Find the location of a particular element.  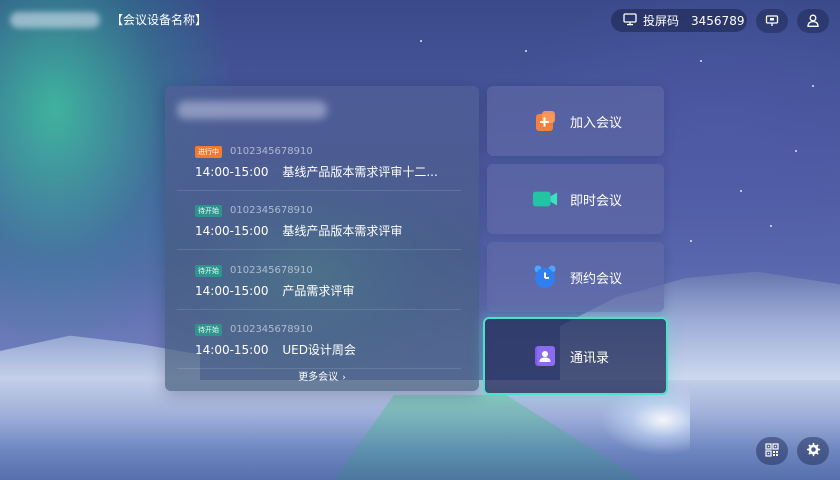

screen-share-icon is located at coordinates (772, 21).